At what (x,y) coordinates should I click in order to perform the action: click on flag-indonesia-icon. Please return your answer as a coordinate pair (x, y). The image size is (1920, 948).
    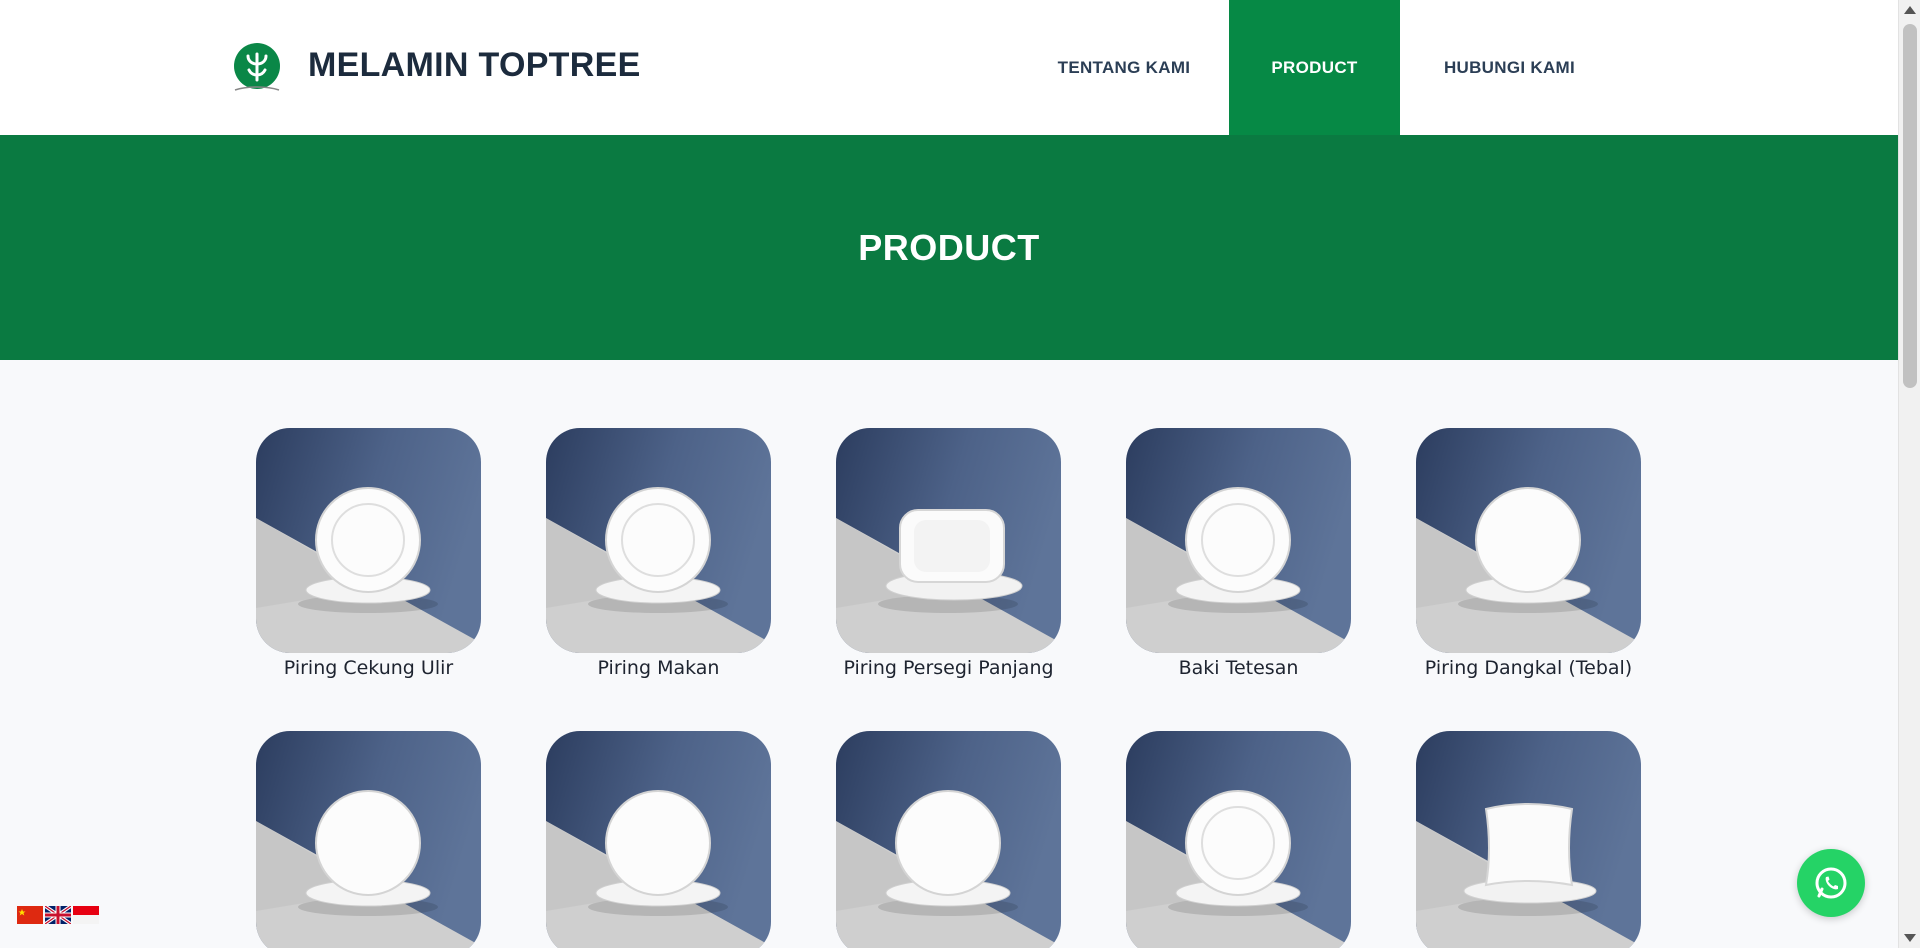
    Looking at the image, I should click on (86, 915).